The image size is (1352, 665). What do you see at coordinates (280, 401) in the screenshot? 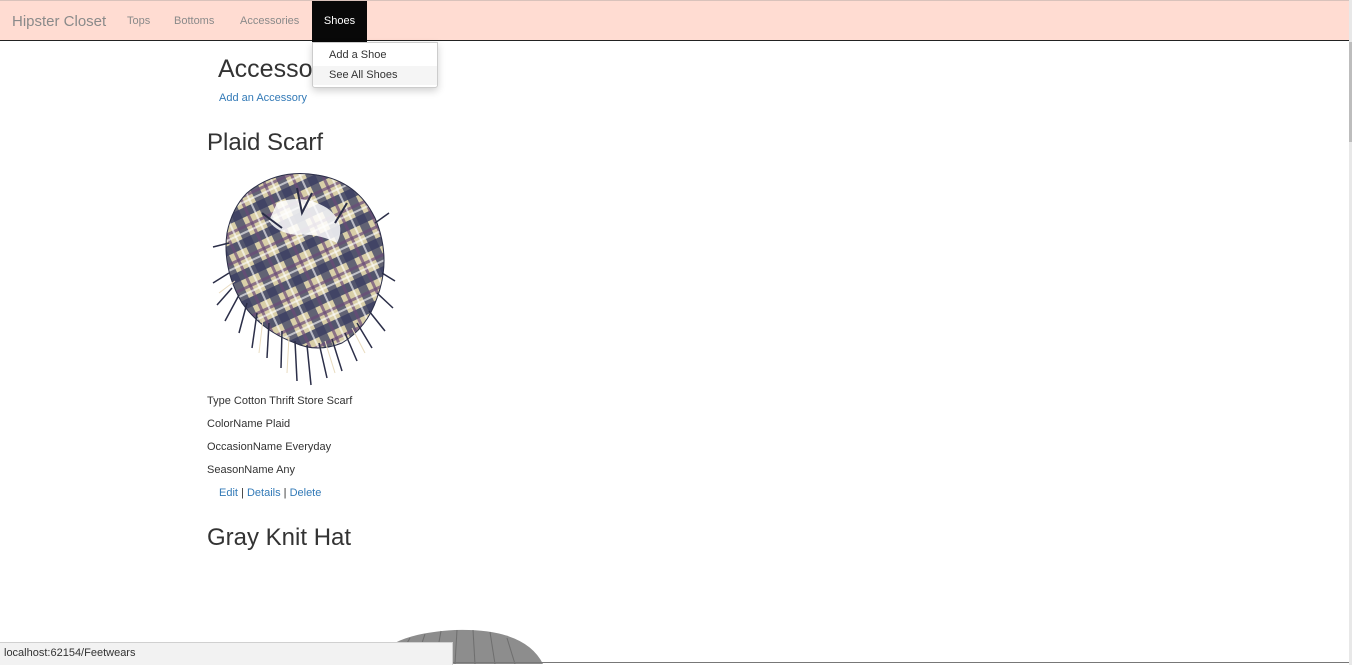
I see `item-type: Type Cotton Thrift Store Scarf` at bounding box center [280, 401].